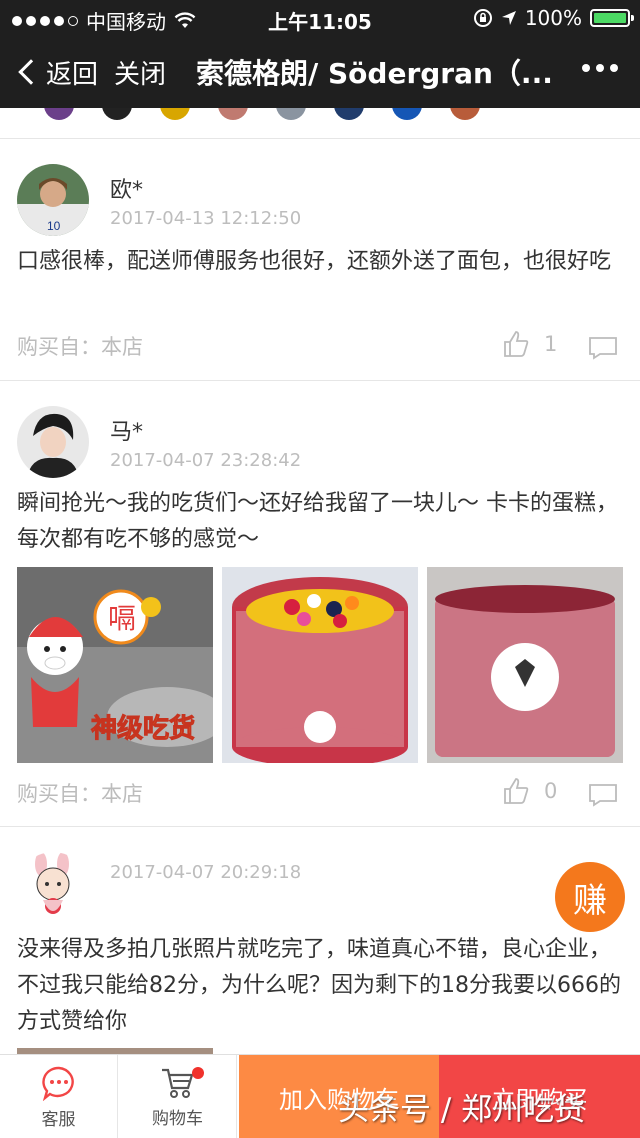 This screenshot has height=1138, width=640. Describe the element at coordinates (553, 18) in the screenshot. I see `battery-percent: 100%` at that location.